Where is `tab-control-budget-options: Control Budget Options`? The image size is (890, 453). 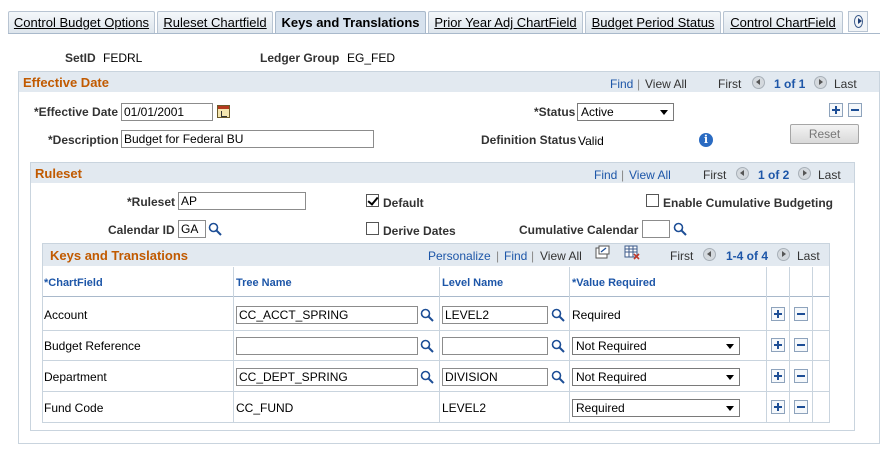 tab-control-budget-options: Control Budget Options is located at coordinates (81, 22).